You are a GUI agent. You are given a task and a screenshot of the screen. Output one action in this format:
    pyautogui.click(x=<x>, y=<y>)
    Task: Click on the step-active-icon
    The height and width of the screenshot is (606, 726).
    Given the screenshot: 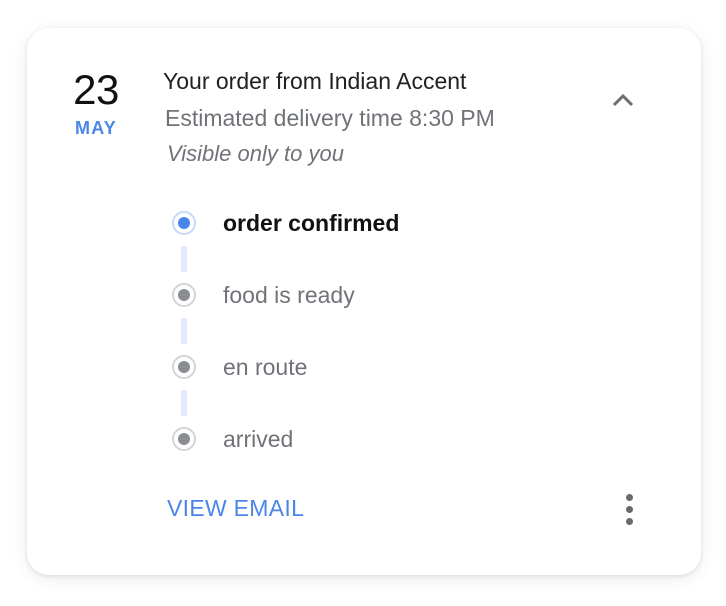 What is the action you would take?
    pyautogui.click(x=184, y=223)
    